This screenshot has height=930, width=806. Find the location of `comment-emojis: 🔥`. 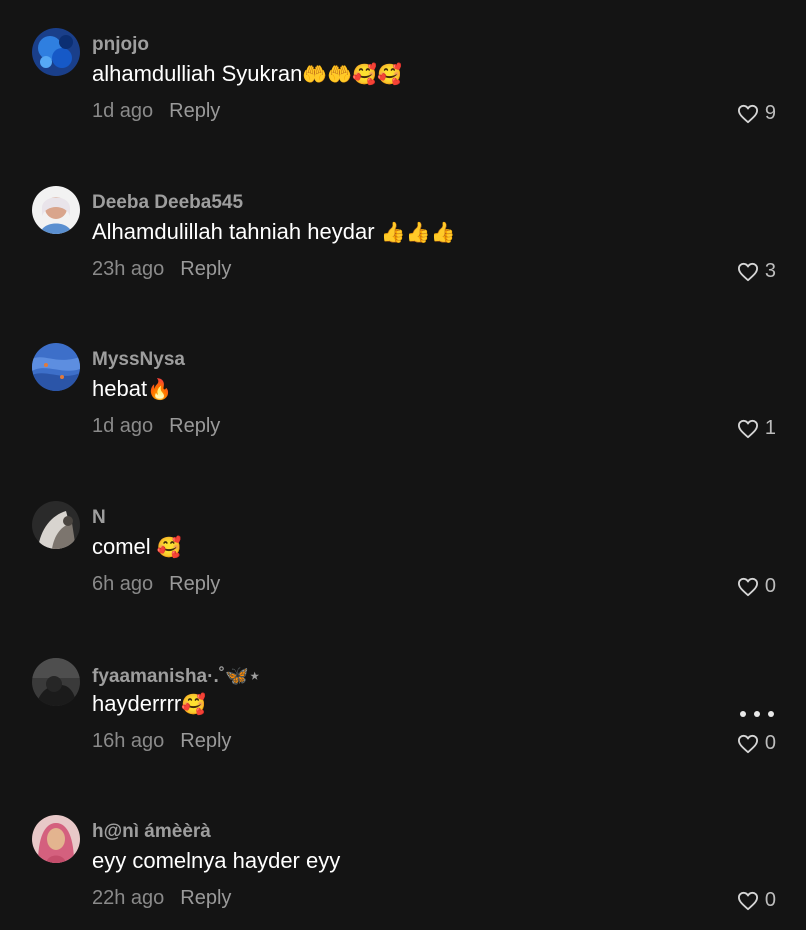

comment-emojis: 🔥 is located at coordinates (159, 390).